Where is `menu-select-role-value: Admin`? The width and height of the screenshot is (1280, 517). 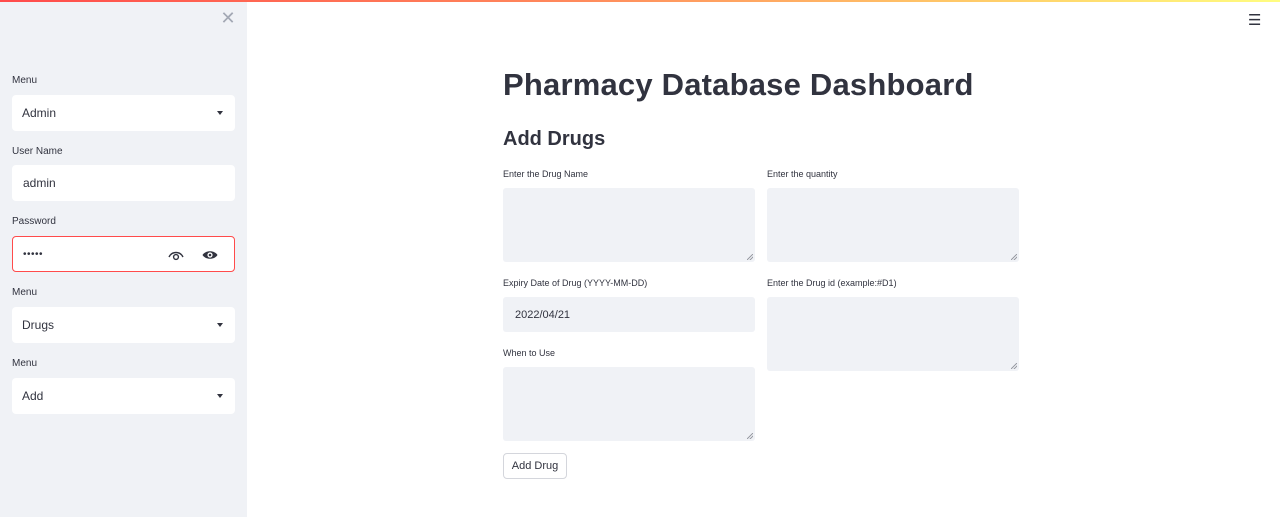 menu-select-role-value: Admin is located at coordinates (39, 113).